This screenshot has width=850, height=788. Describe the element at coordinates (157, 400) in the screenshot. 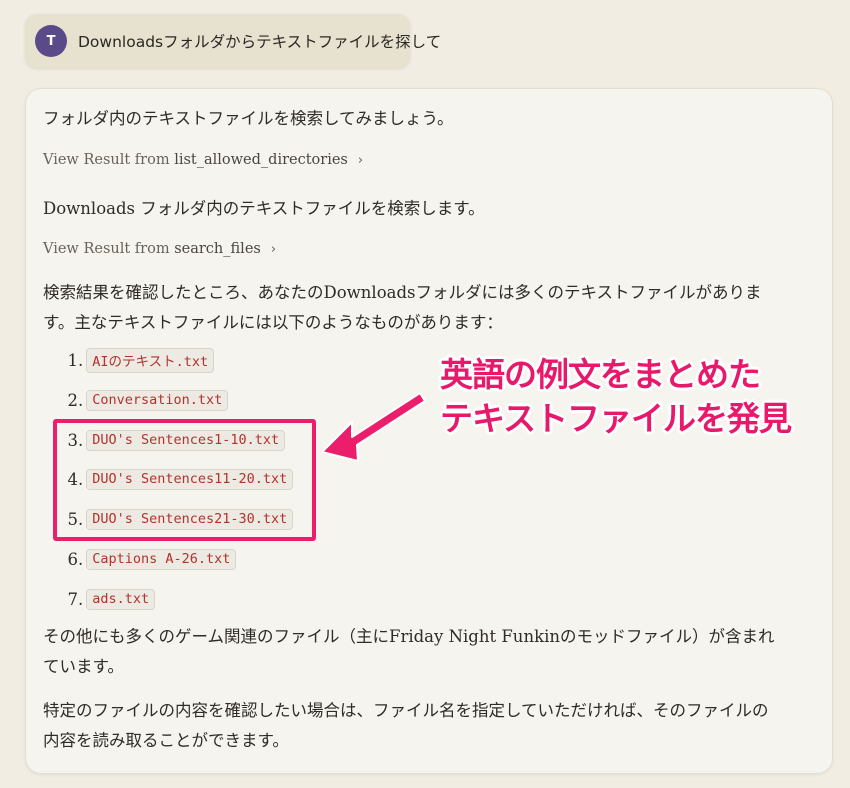

I see `file-name-code: Conversation.txt` at that location.